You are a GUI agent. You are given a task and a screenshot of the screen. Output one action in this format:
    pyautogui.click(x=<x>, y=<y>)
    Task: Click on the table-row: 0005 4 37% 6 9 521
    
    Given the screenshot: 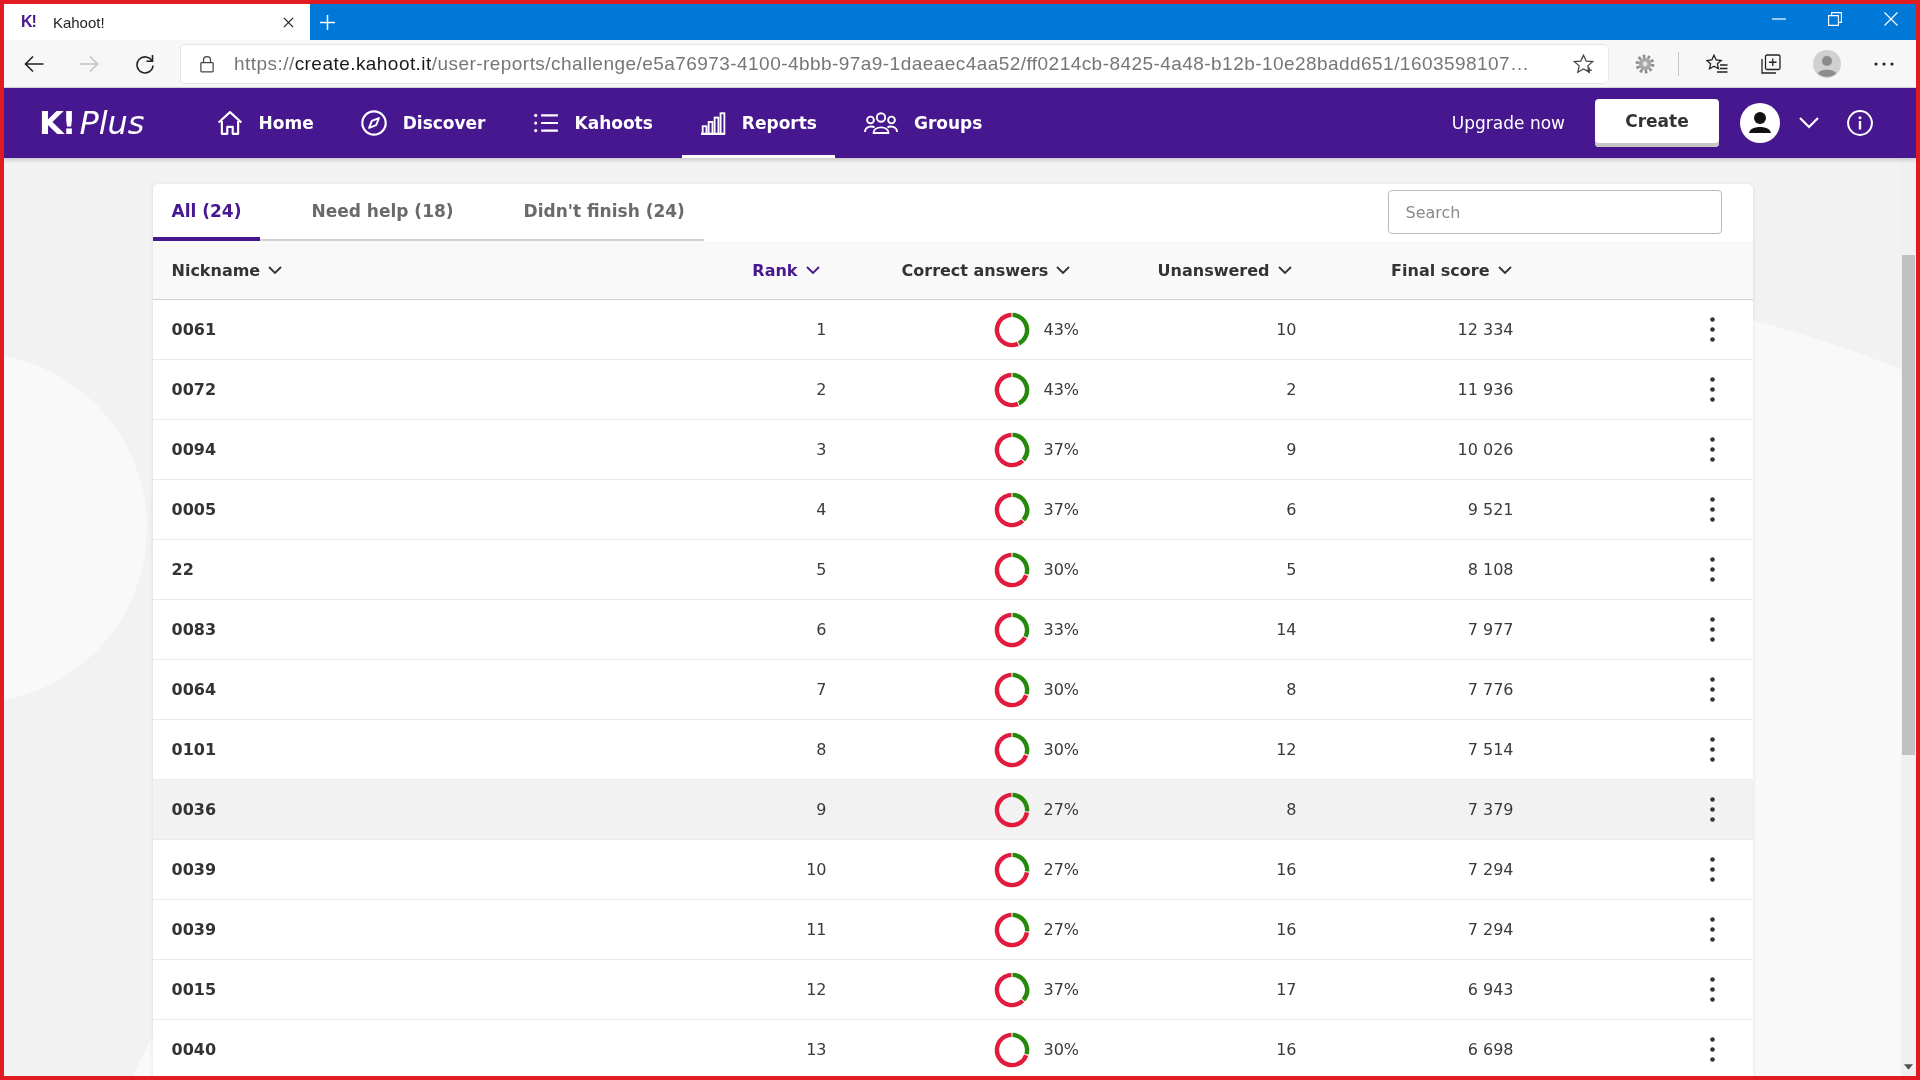 What is the action you would take?
    pyautogui.click(x=952, y=510)
    